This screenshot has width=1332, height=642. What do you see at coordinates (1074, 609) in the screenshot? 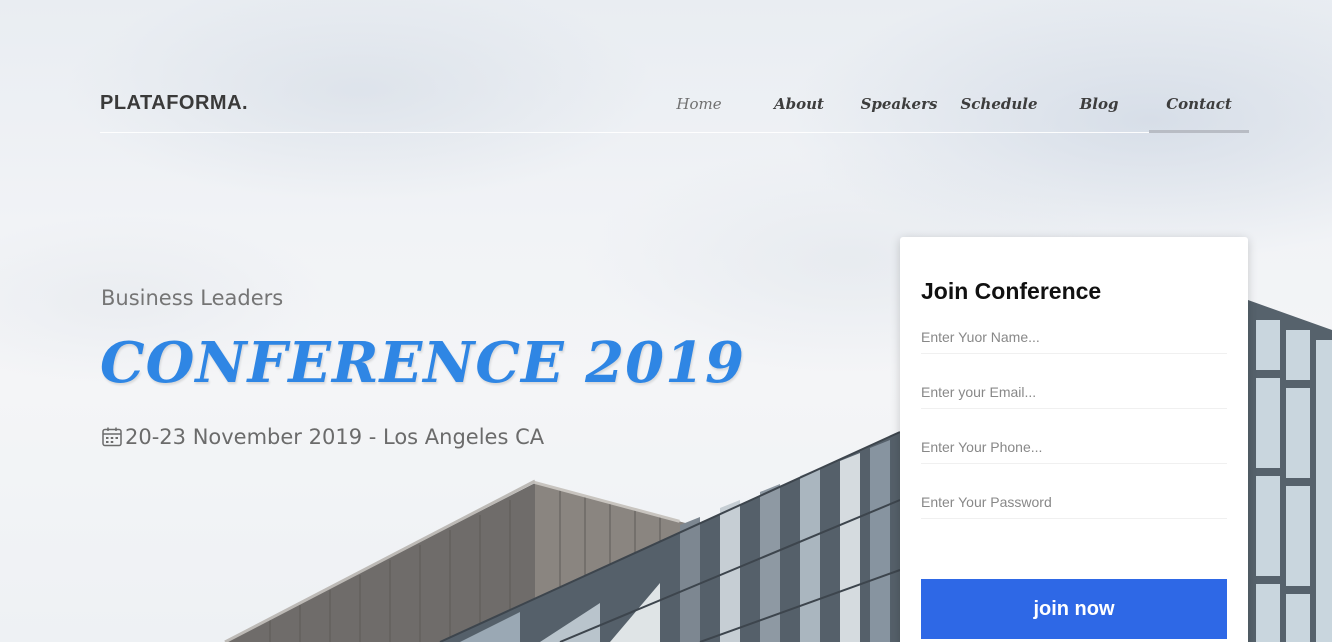
I see `join-now-button: join now` at bounding box center [1074, 609].